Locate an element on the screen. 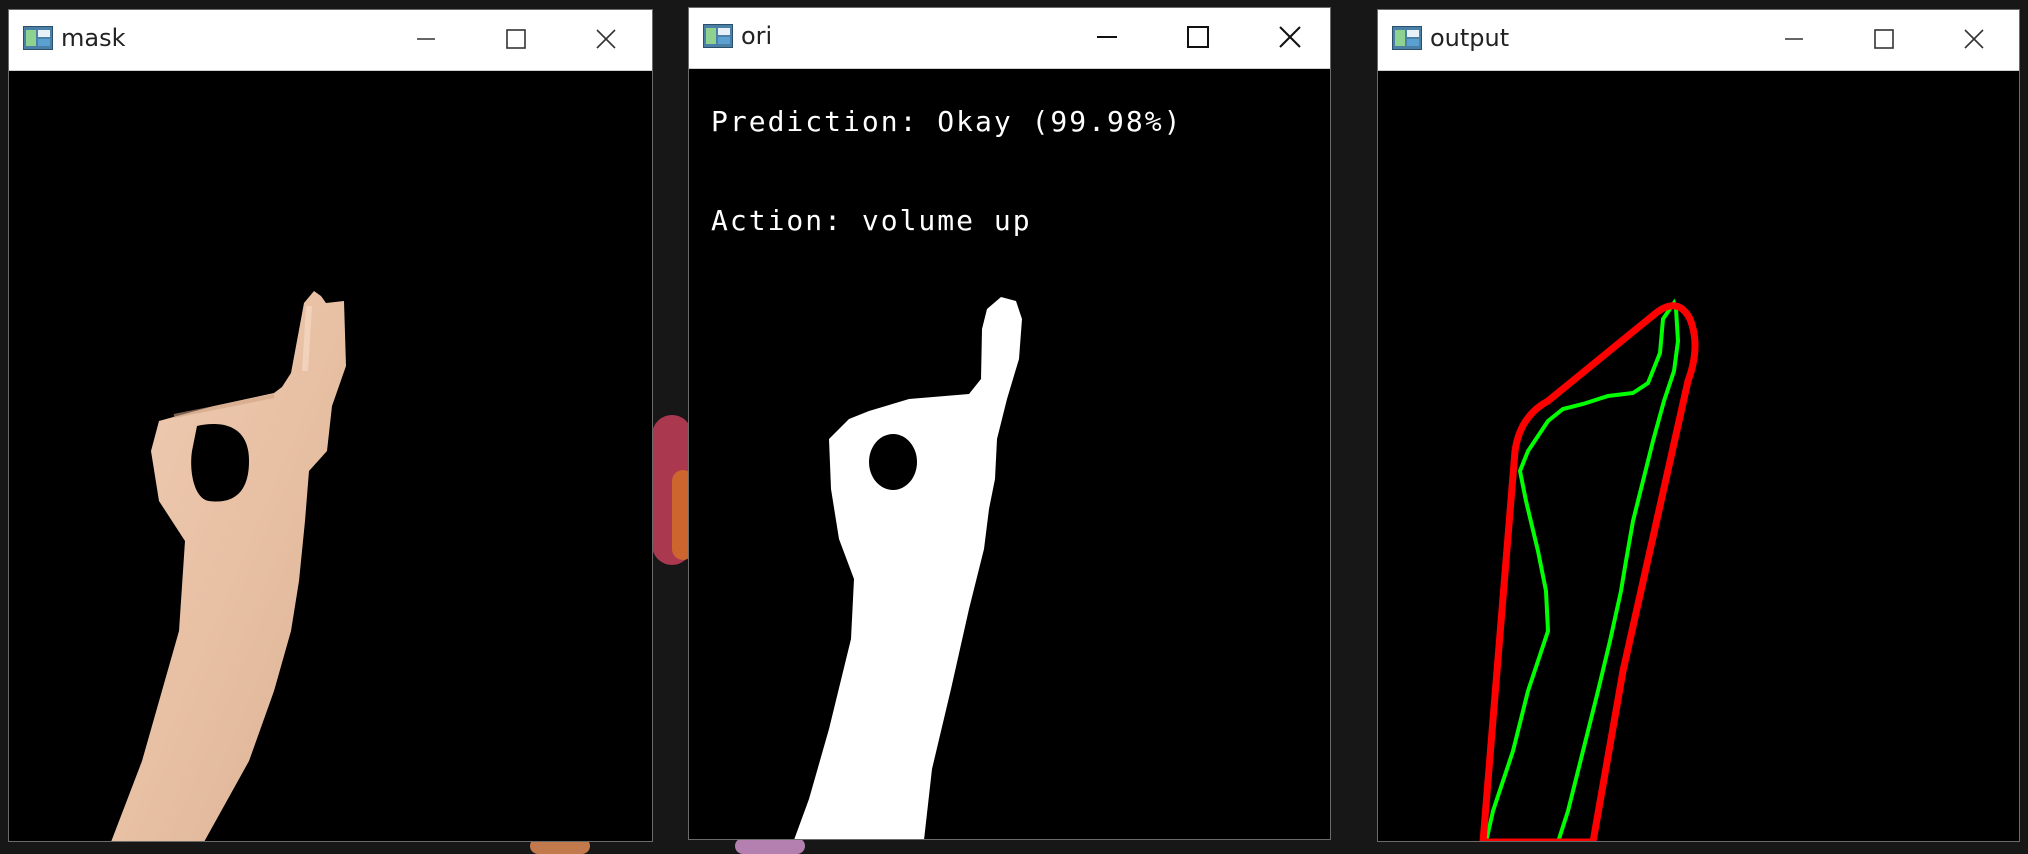  defect-contour is located at coordinates (1582, 569).